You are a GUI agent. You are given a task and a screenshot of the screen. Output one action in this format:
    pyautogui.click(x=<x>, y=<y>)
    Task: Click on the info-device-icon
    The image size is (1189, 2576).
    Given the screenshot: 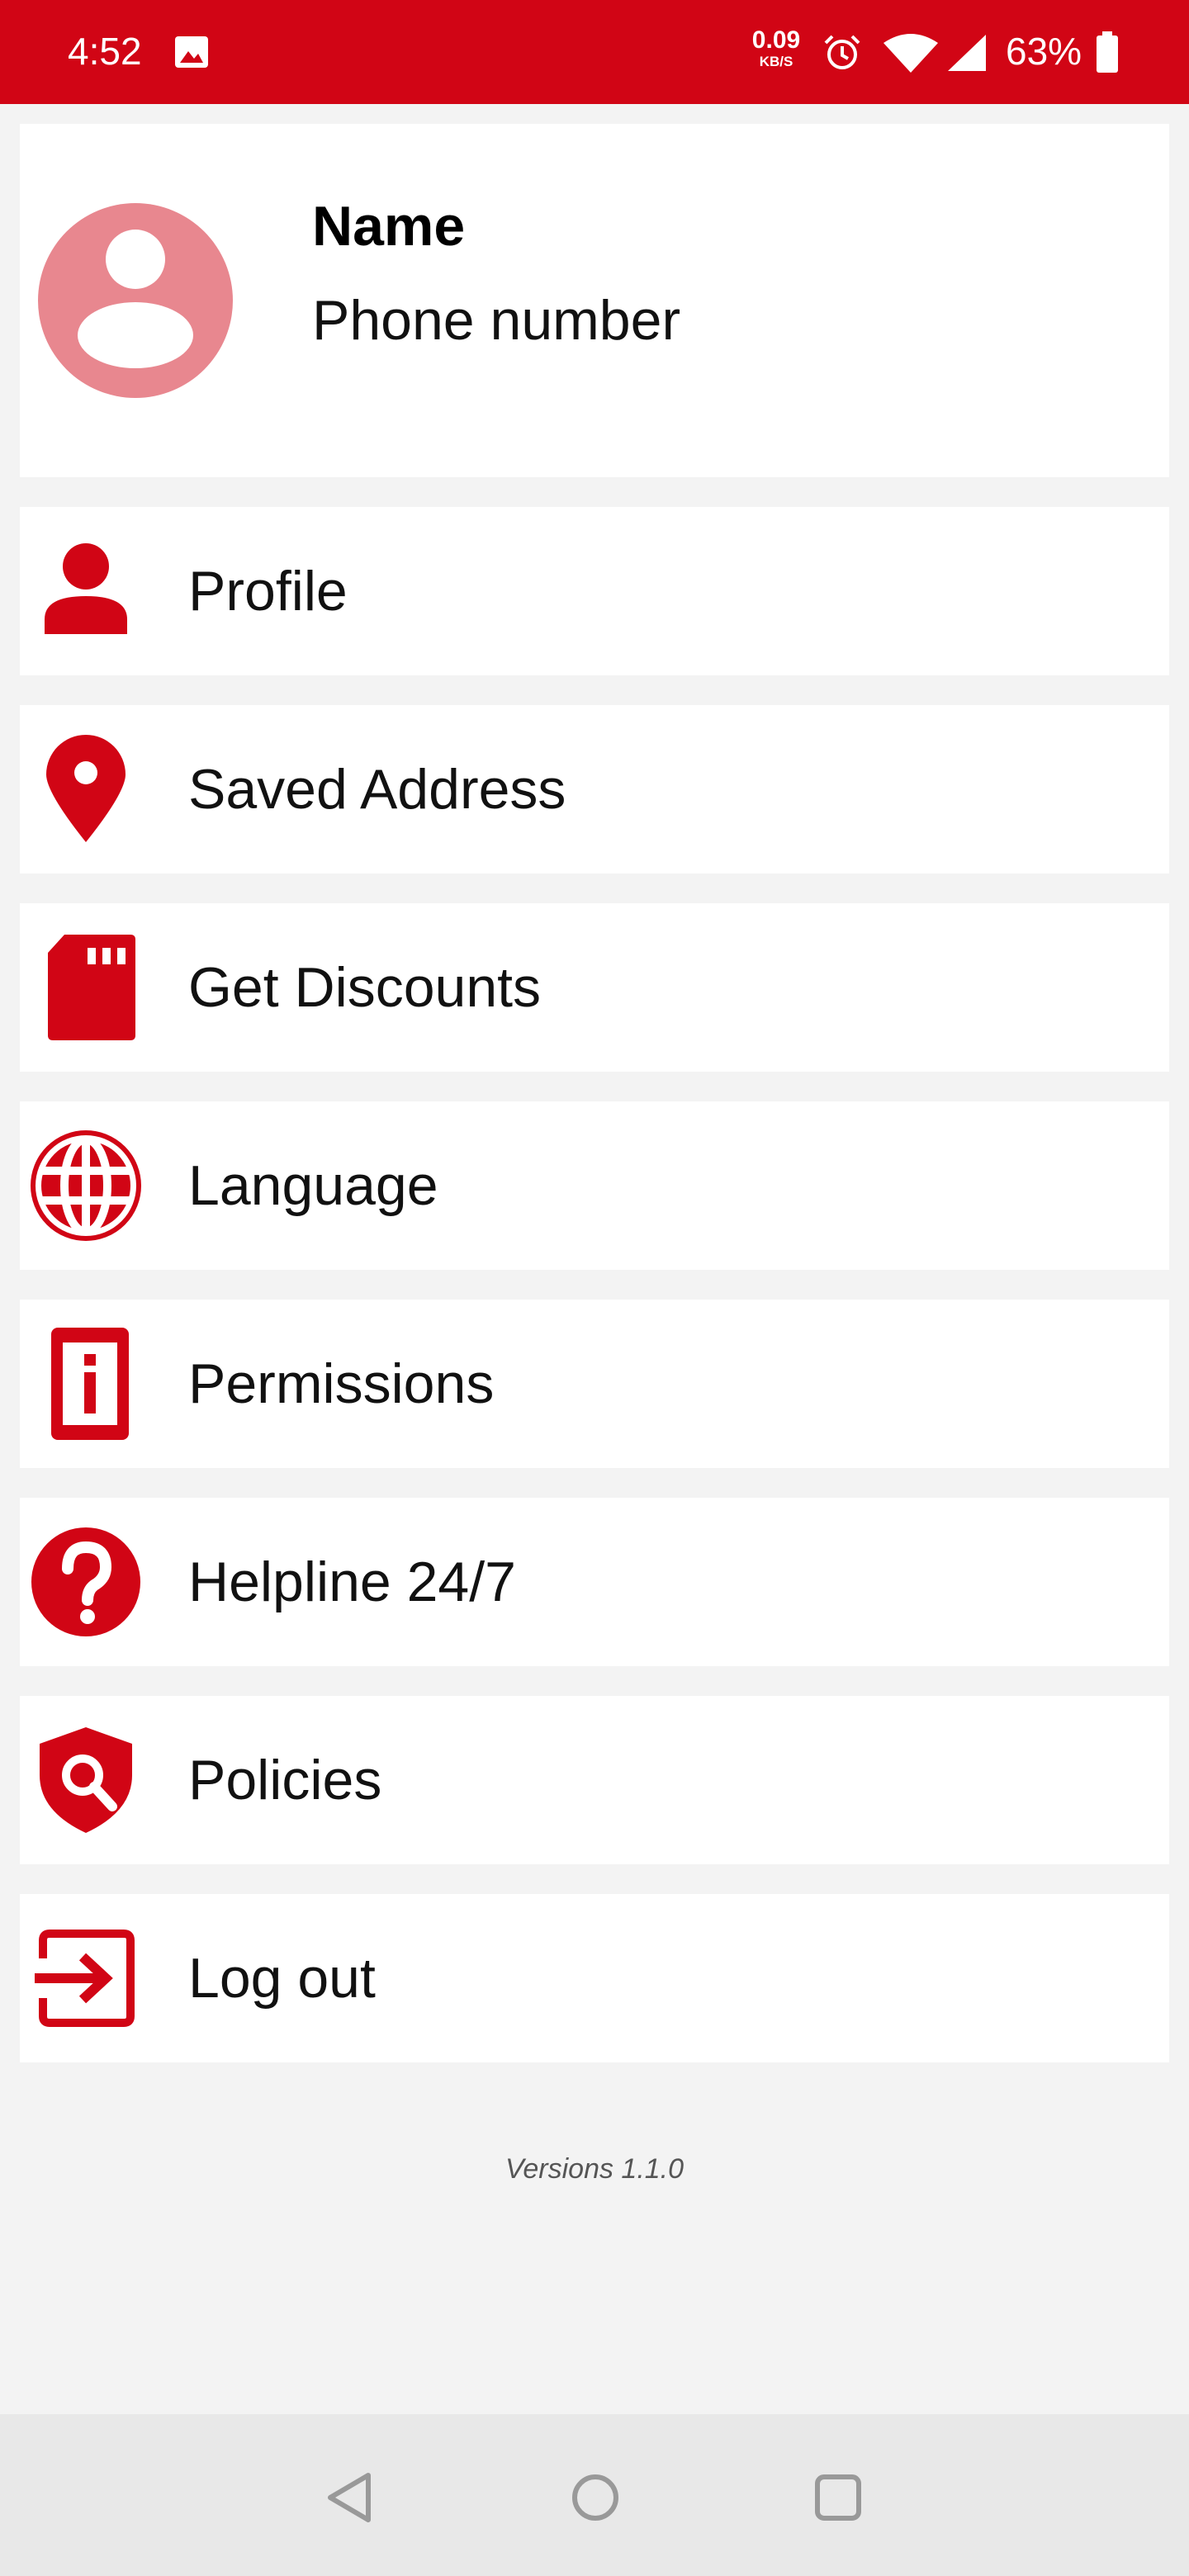 What is the action you would take?
    pyautogui.click(x=86, y=1384)
    